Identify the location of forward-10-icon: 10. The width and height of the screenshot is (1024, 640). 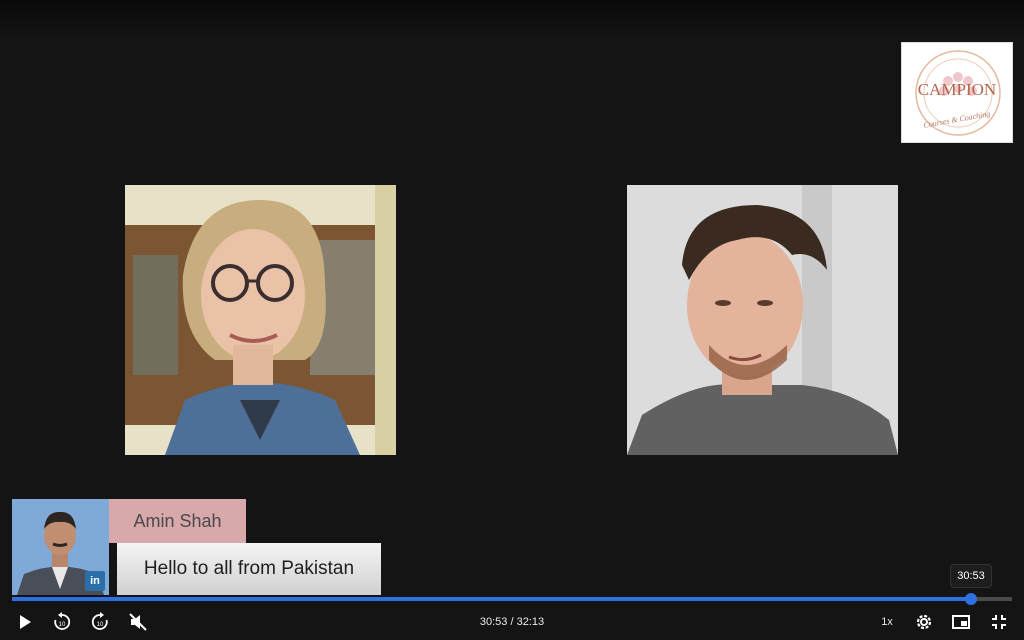
(99, 621).